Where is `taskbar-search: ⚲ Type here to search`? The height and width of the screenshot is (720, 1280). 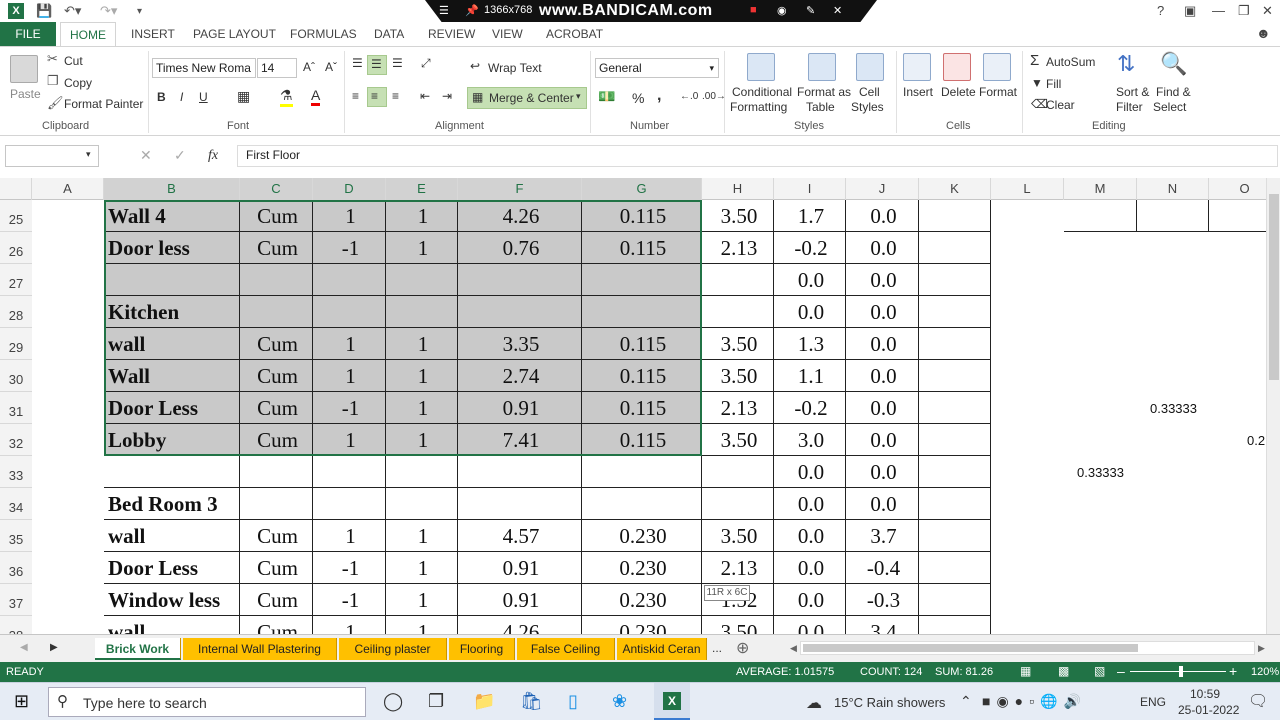 taskbar-search: ⚲ Type here to search is located at coordinates (207, 702).